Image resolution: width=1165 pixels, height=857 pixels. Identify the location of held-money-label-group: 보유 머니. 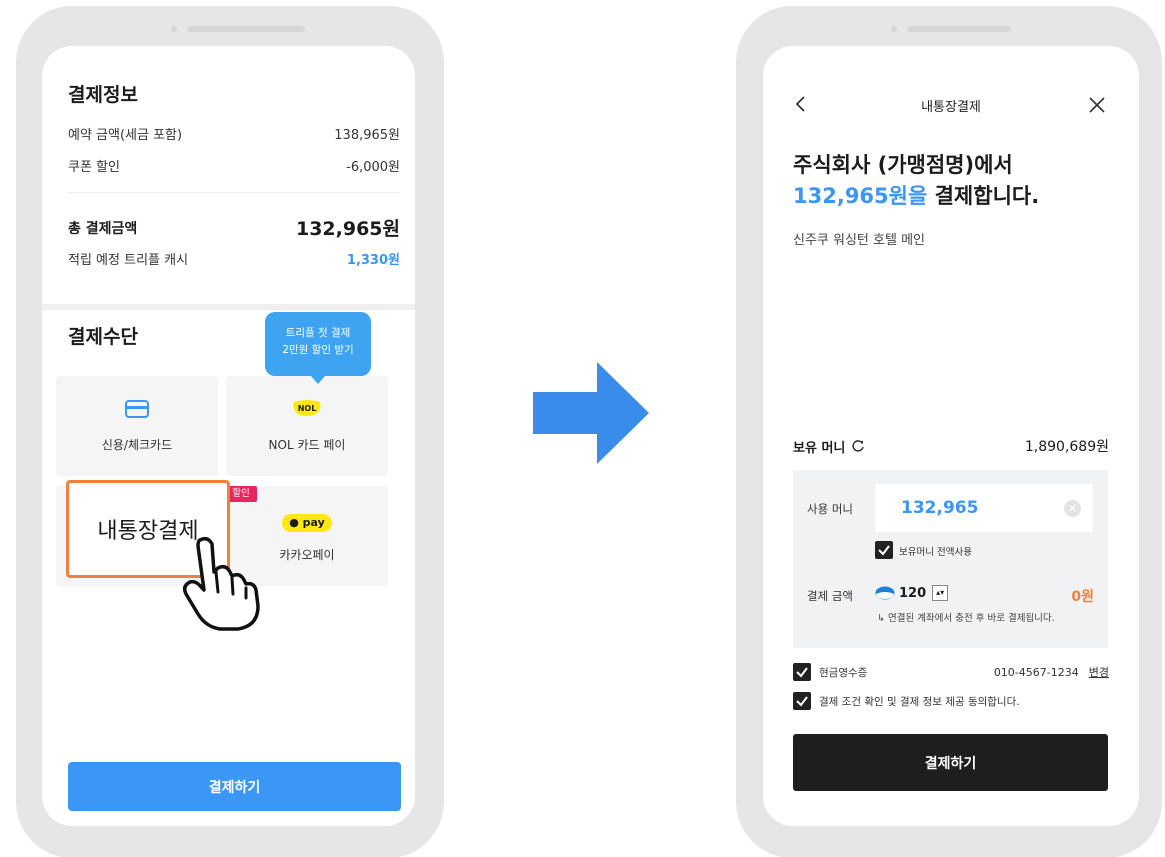
(829, 446).